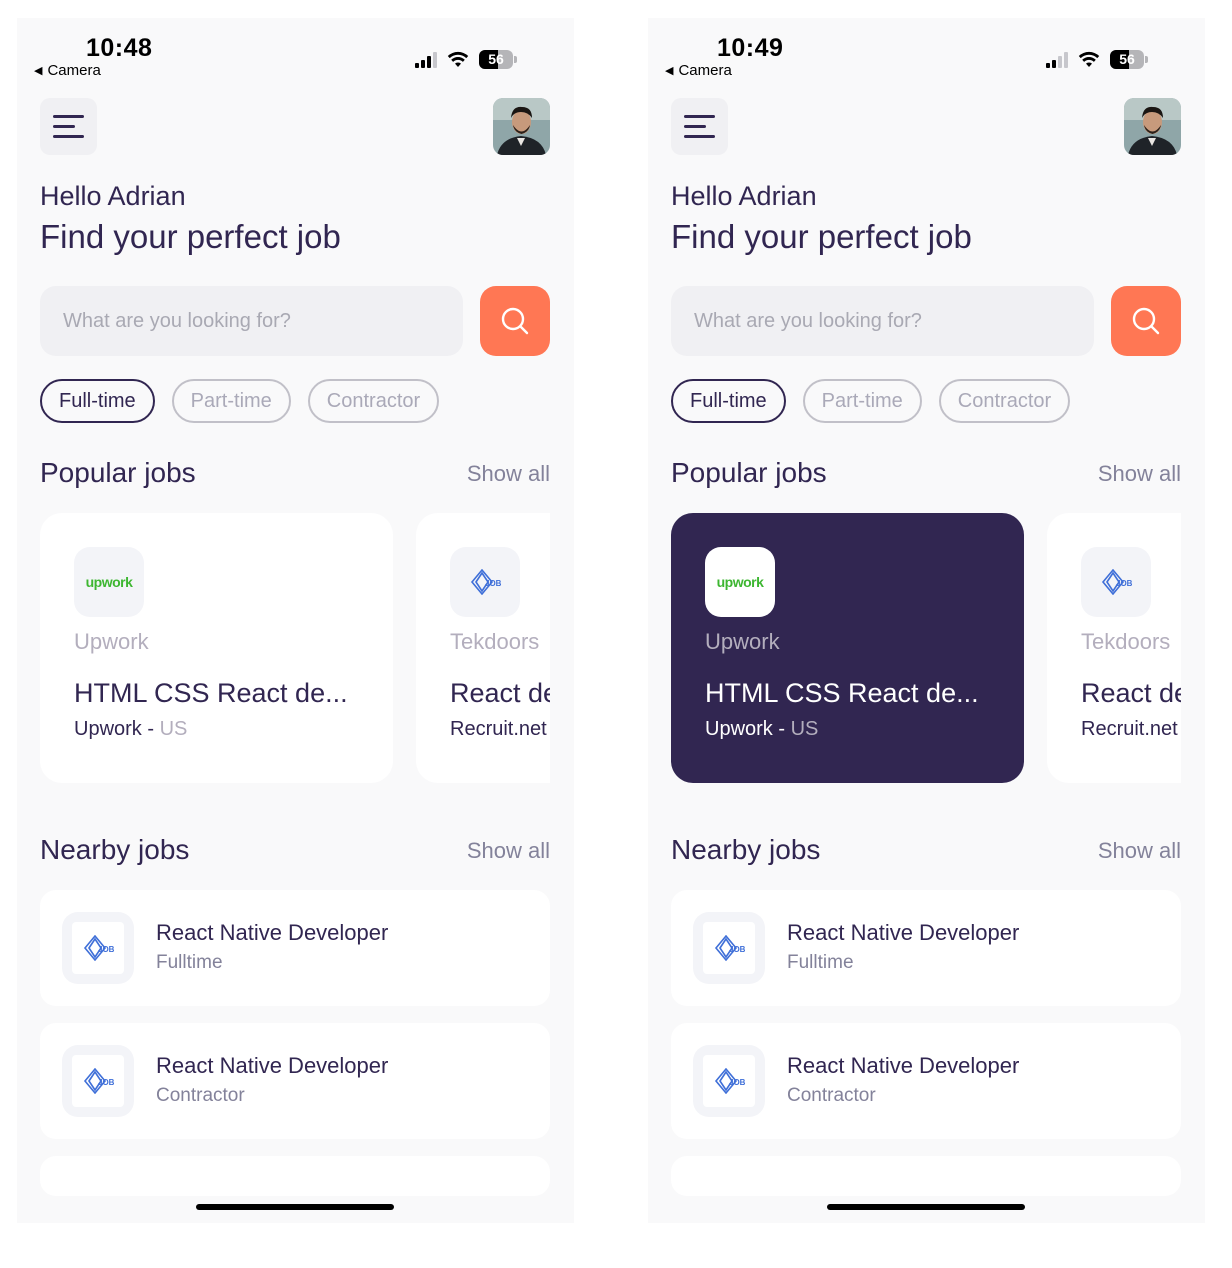 The height and width of the screenshot is (1268, 1232). What do you see at coordinates (750, 48) in the screenshot?
I see `status-time: 10:49` at bounding box center [750, 48].